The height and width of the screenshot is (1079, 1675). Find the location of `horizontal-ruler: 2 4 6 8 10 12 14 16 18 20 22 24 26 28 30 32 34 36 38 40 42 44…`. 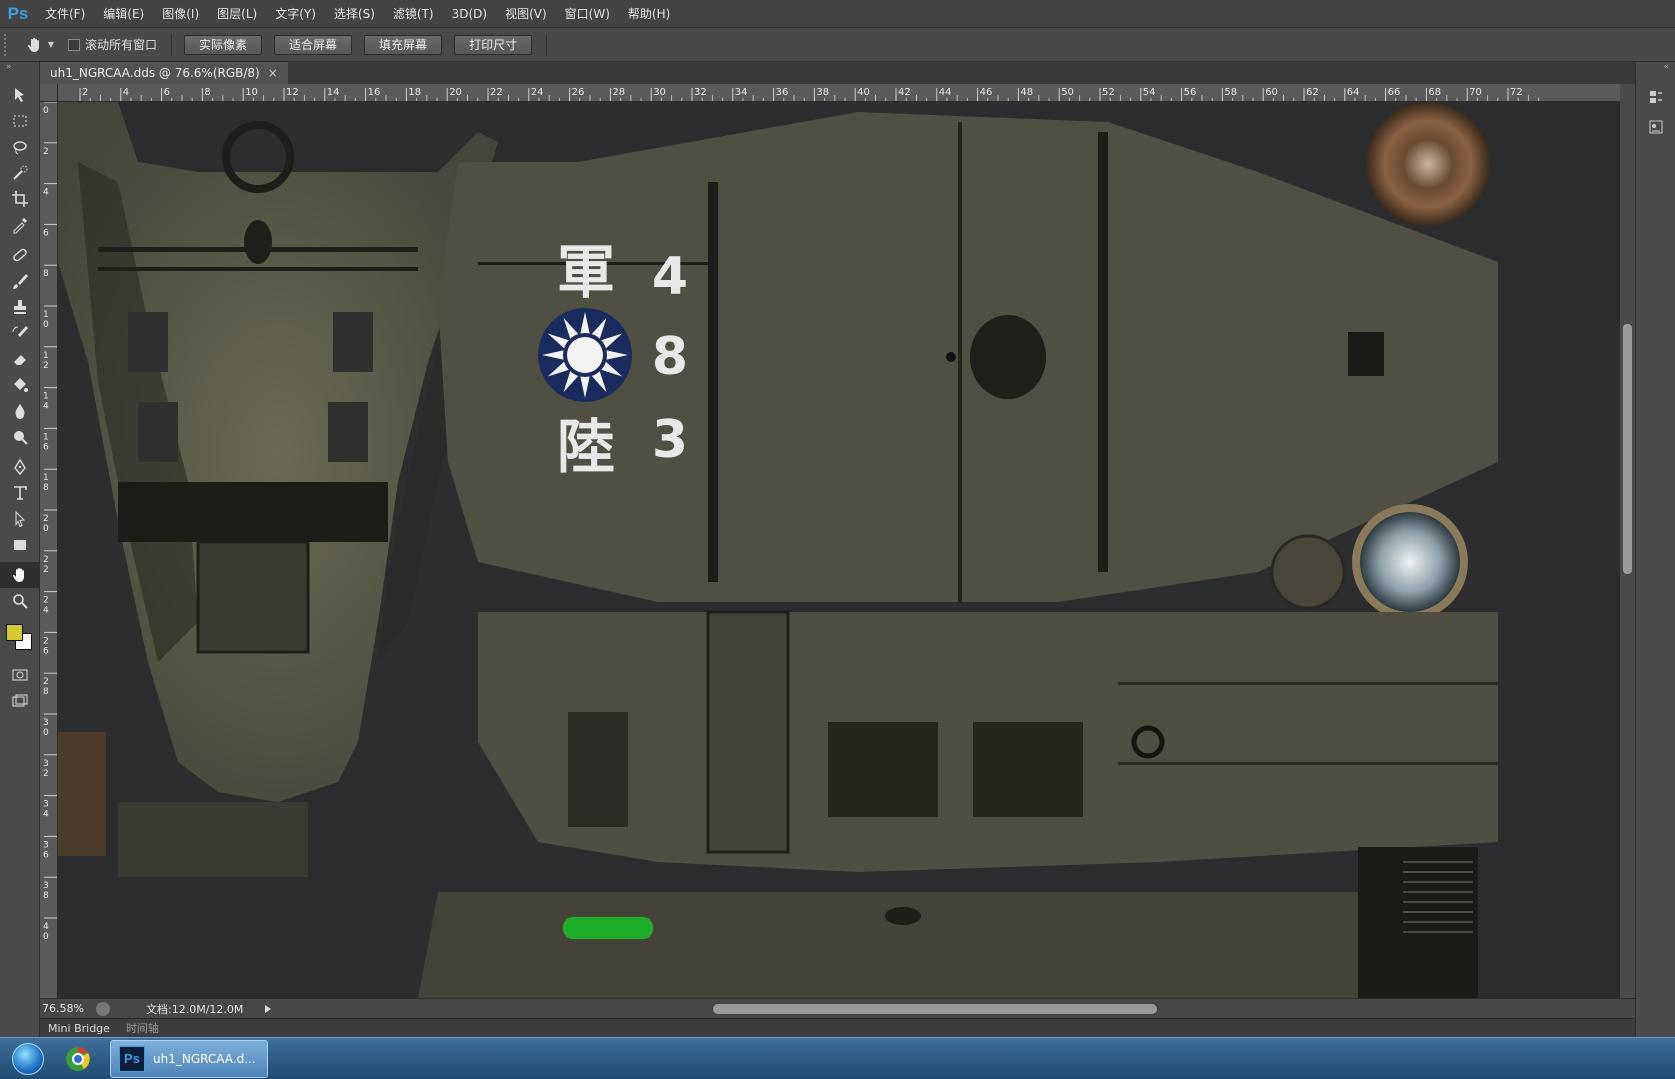

horizontal-ruler: 2 4 6 8 10 12 14 16 18 20 22 24 26 28 30 32 34 36 38 40 42 44… is located at coordinates (839, 93).